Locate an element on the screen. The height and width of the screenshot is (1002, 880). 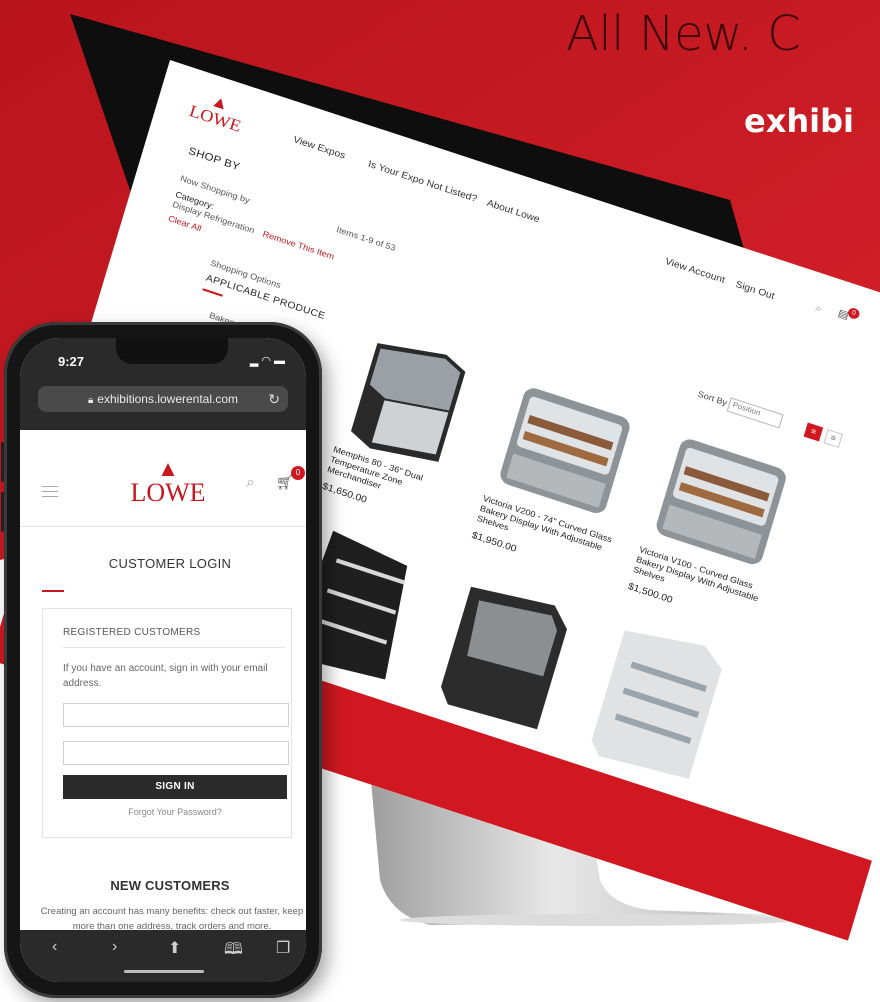
status-icons: ▂◠▬ is located at coordinates (269, 360).